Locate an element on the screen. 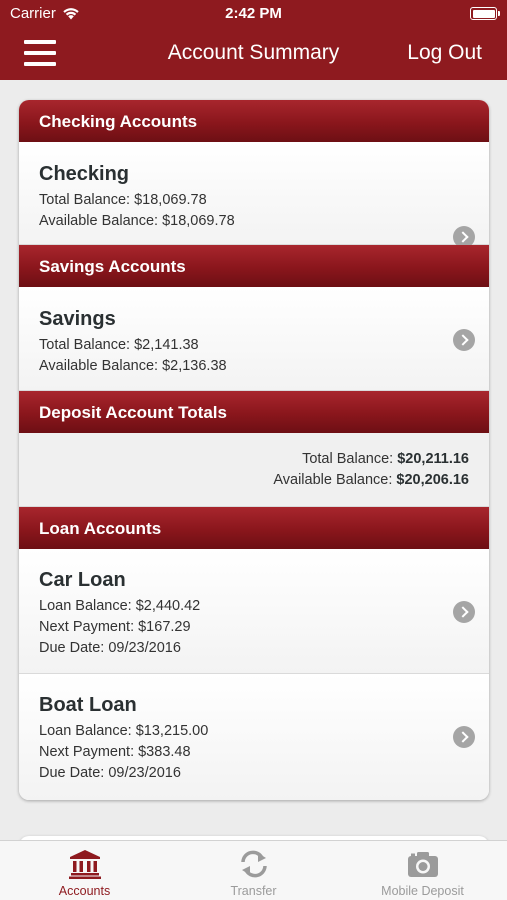  loan-balance: Loan Balance: $13,215.00 is located at coordinates (124, 731).